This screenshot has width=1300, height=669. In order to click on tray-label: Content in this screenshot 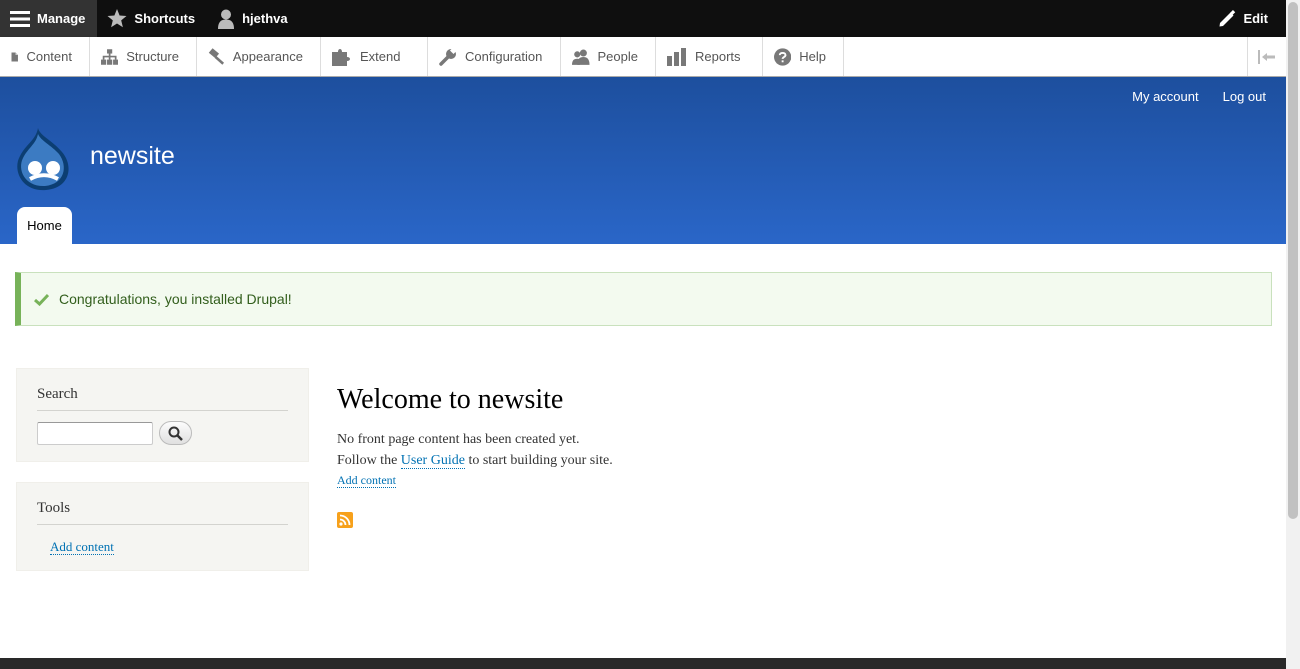, I will do `click(49, 56)`.